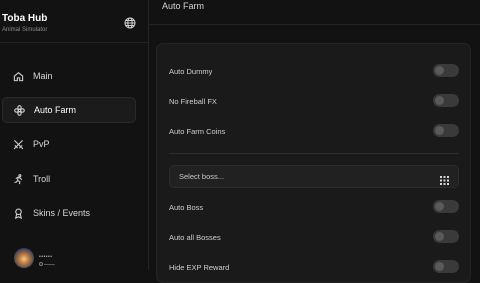  I want to click on avatar, so click(24, 258).